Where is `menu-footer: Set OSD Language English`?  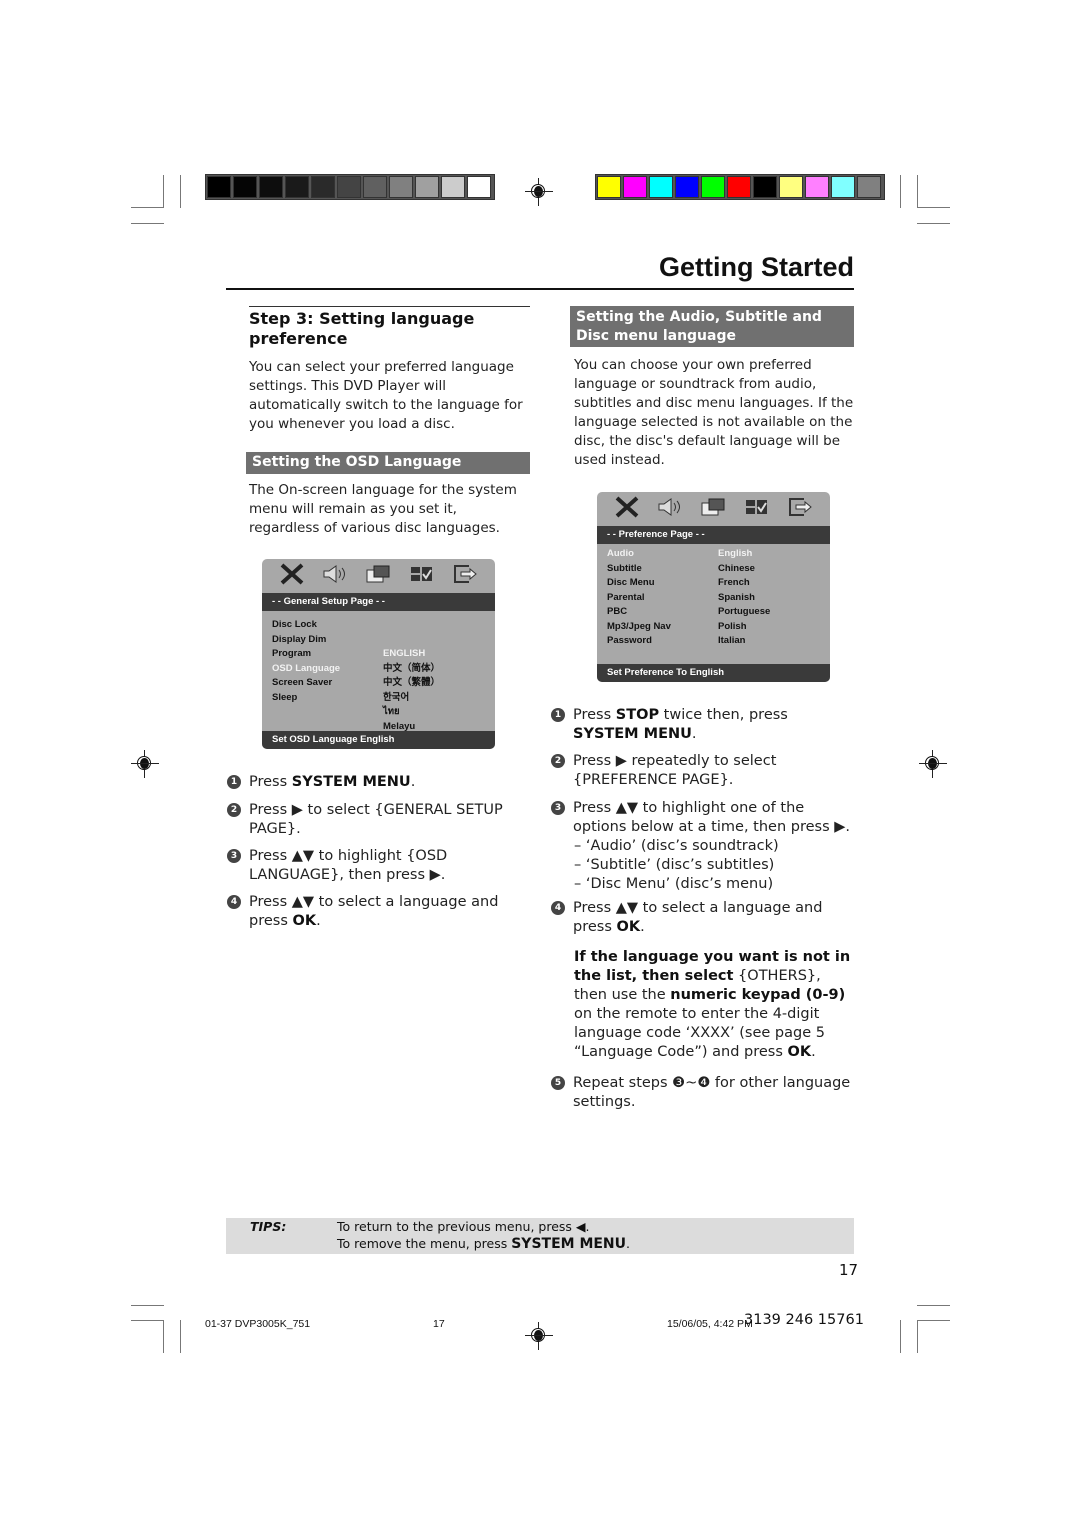 menu-footer: Set OSD Language English is located at coordinates (378, 740).